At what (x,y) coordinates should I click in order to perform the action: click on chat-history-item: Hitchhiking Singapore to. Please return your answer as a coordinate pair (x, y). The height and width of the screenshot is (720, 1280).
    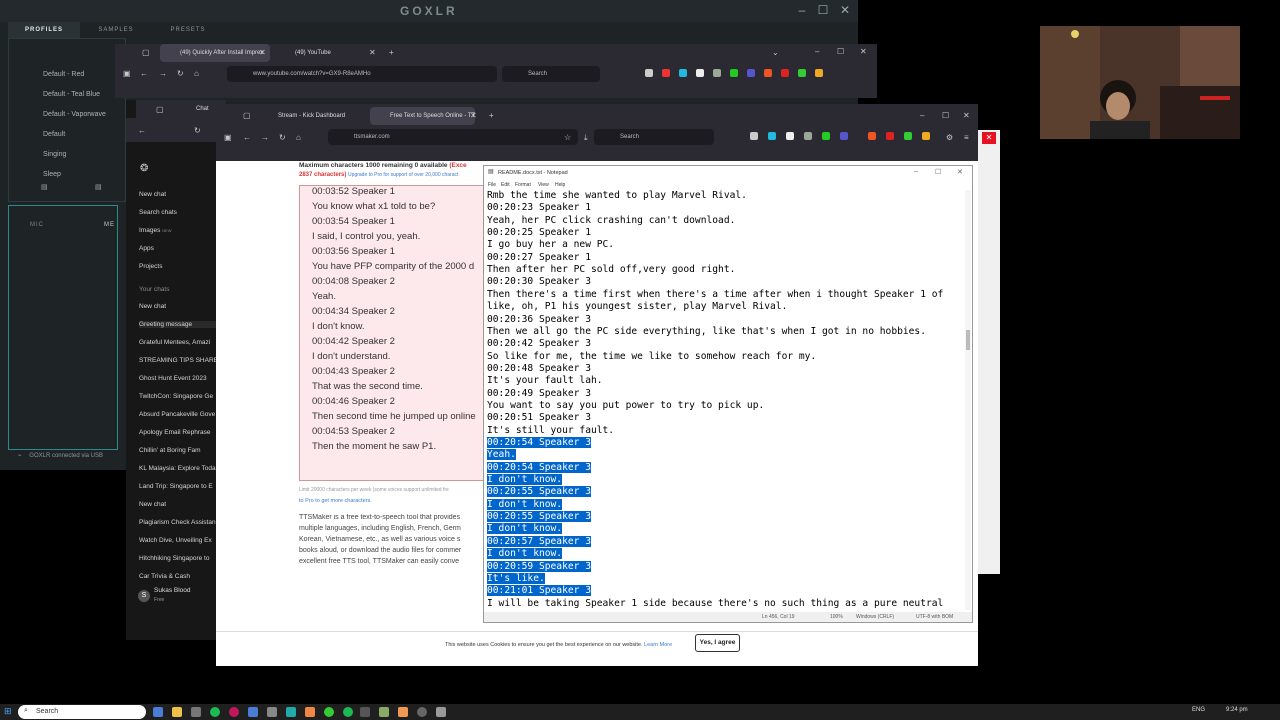
    Looking at the image, I should click on (179, 558).